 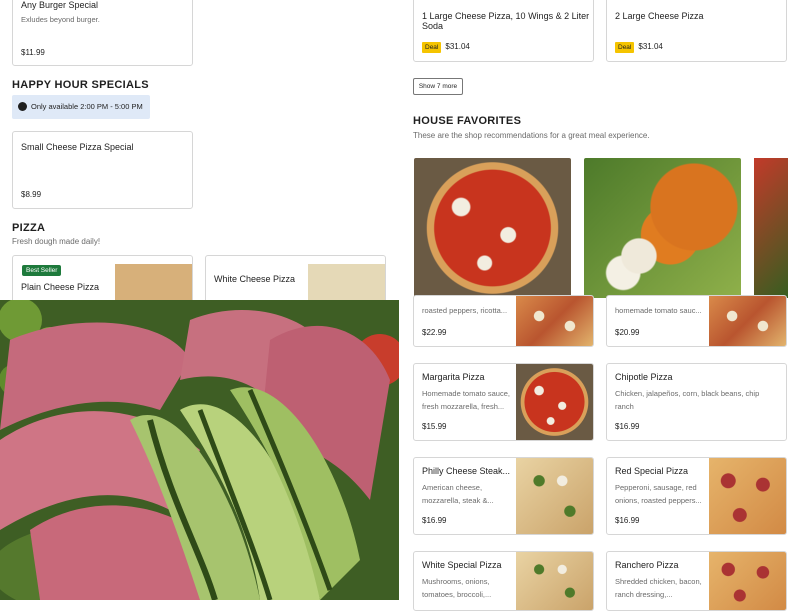 I want to click on item-name: White Special Pizza, so click(x=462, y=565).